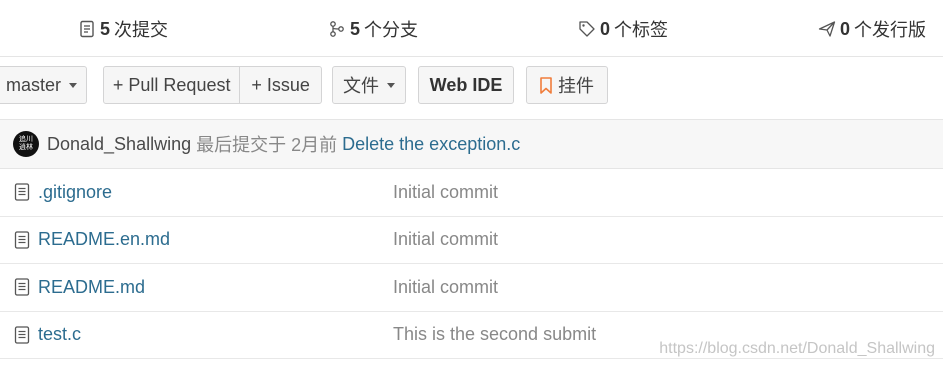 This screenshot has height=366, width=943. I want to click on branch-select-label: master, so click(33, 84).